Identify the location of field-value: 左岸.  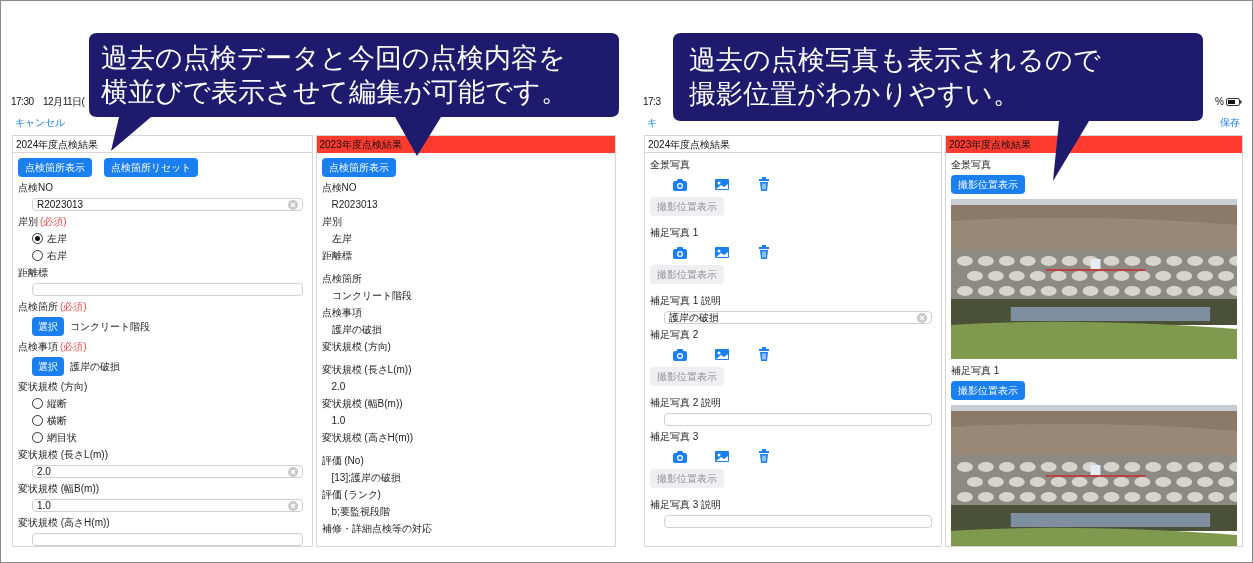
(342, 239).